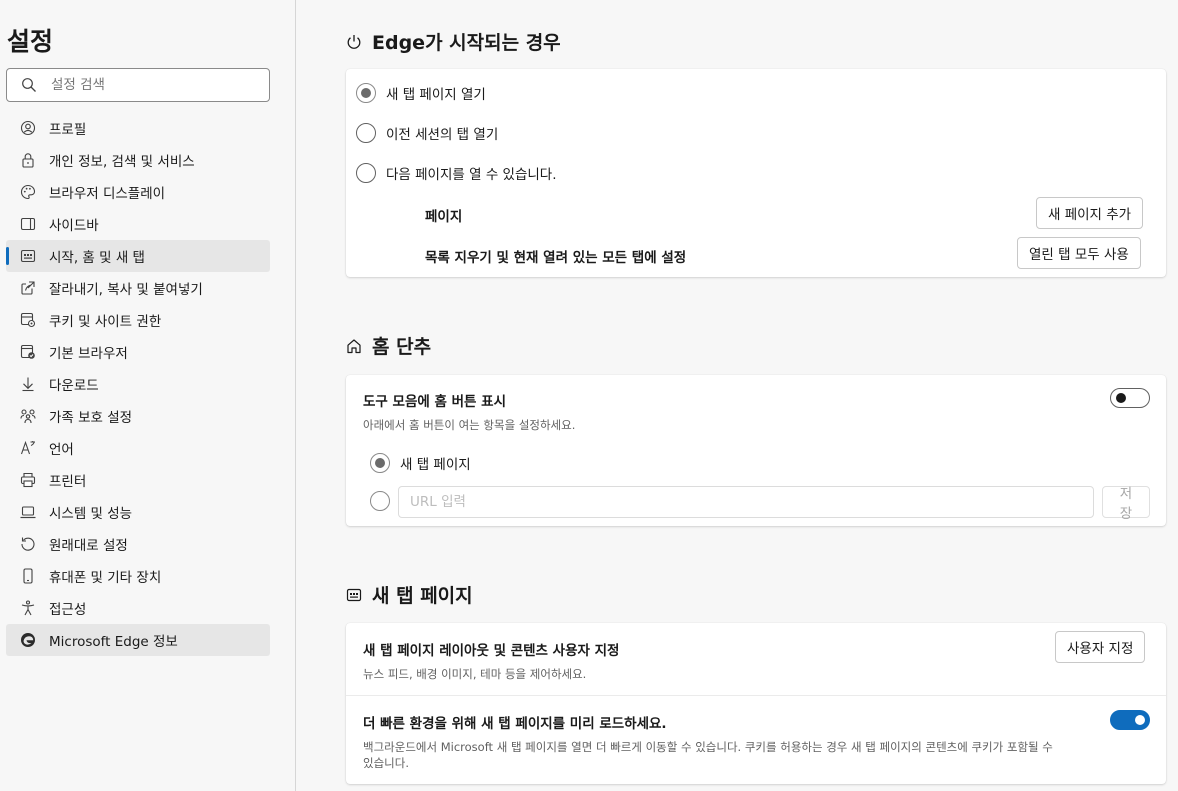 The height and width of the screenshot is (791, 1178). I want to click on sidebar-item-privacy: 개인 정보, 검색 및 서비스, so click(138, 160).